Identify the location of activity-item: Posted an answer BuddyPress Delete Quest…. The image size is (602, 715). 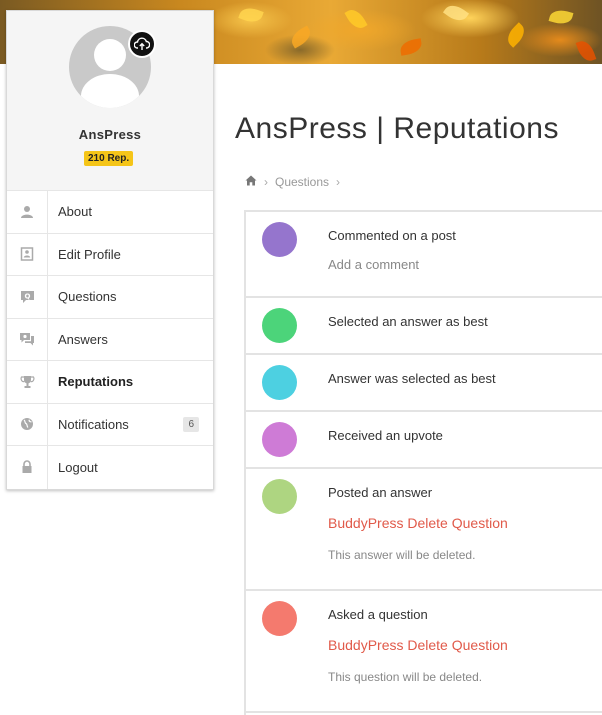
(424, 530).